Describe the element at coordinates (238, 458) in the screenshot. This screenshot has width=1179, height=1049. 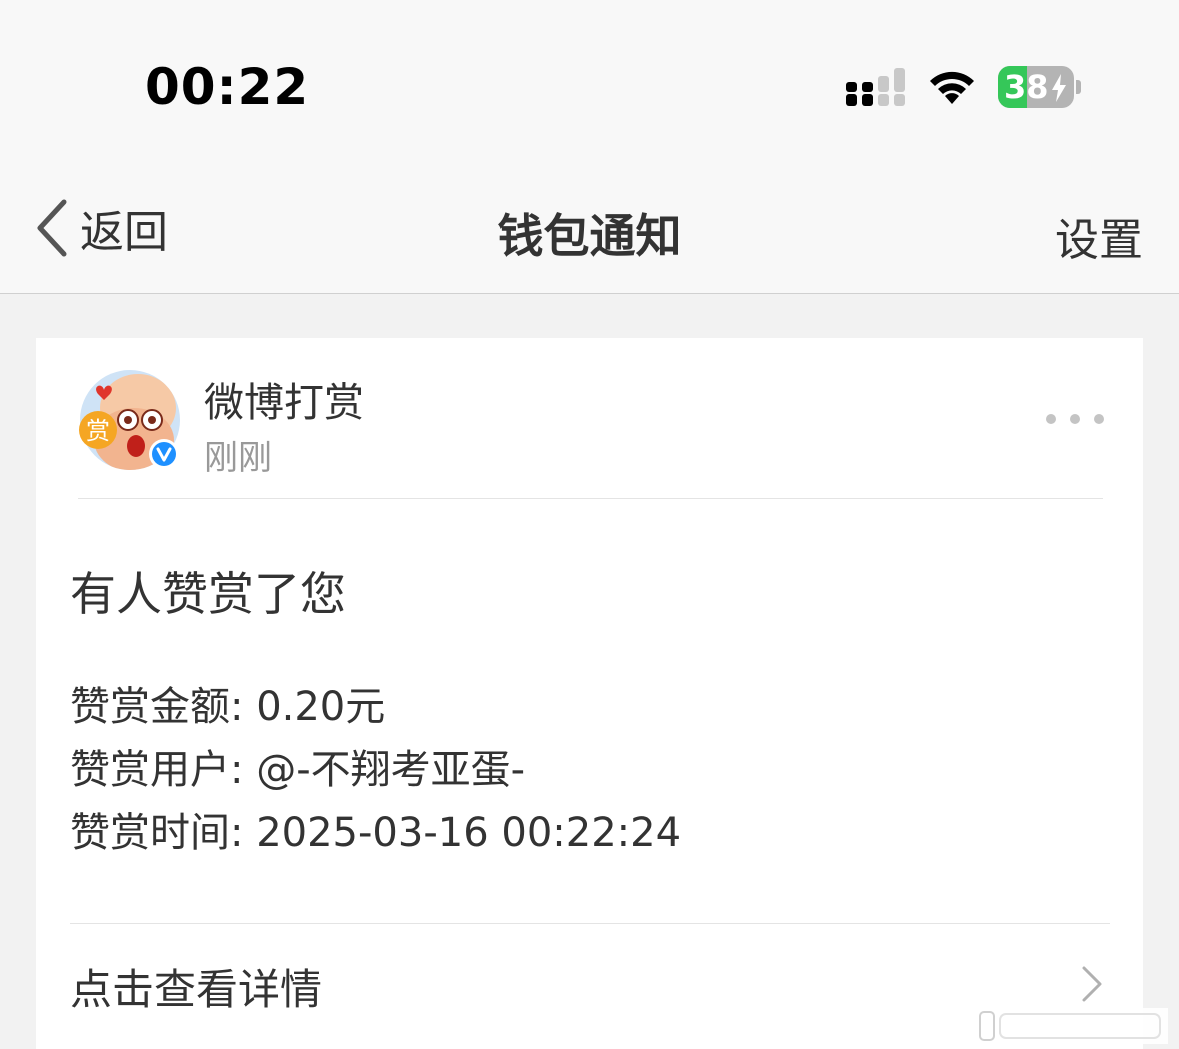
I see `sender-time: 刚刚` at that location.